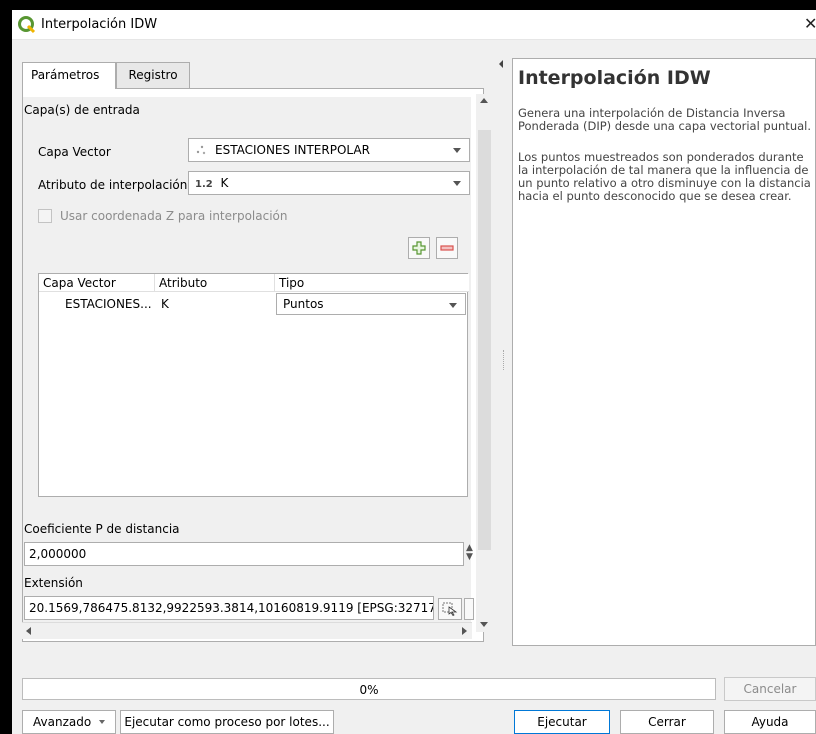 This screenshot has width=816, height=734. What do you see at coordinates (501, 64) in the screenshot?
I see `collapse-help-icon` at bounding box center [501, 64].